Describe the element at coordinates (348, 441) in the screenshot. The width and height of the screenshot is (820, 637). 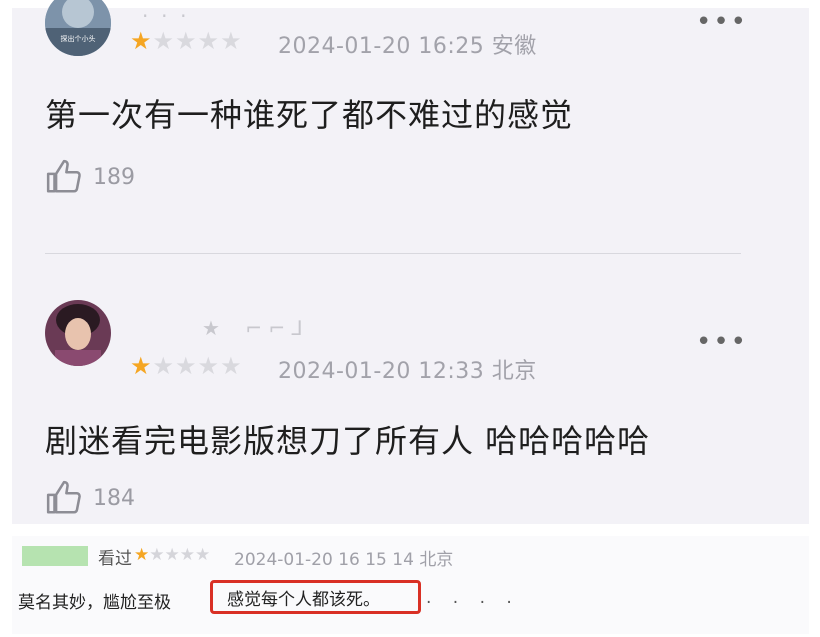
I see `comment-text: 剧迷看完电影版想刀了所有人 哈哈哈哈哈` at that location.